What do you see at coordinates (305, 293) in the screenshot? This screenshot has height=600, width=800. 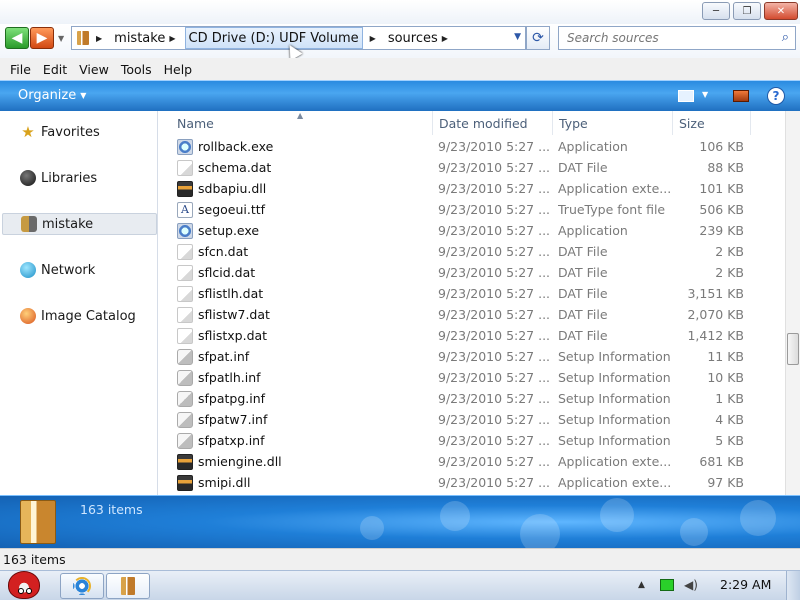 I see `file-name-cell: sflistlh.dat` at bounding box center [305, 293].